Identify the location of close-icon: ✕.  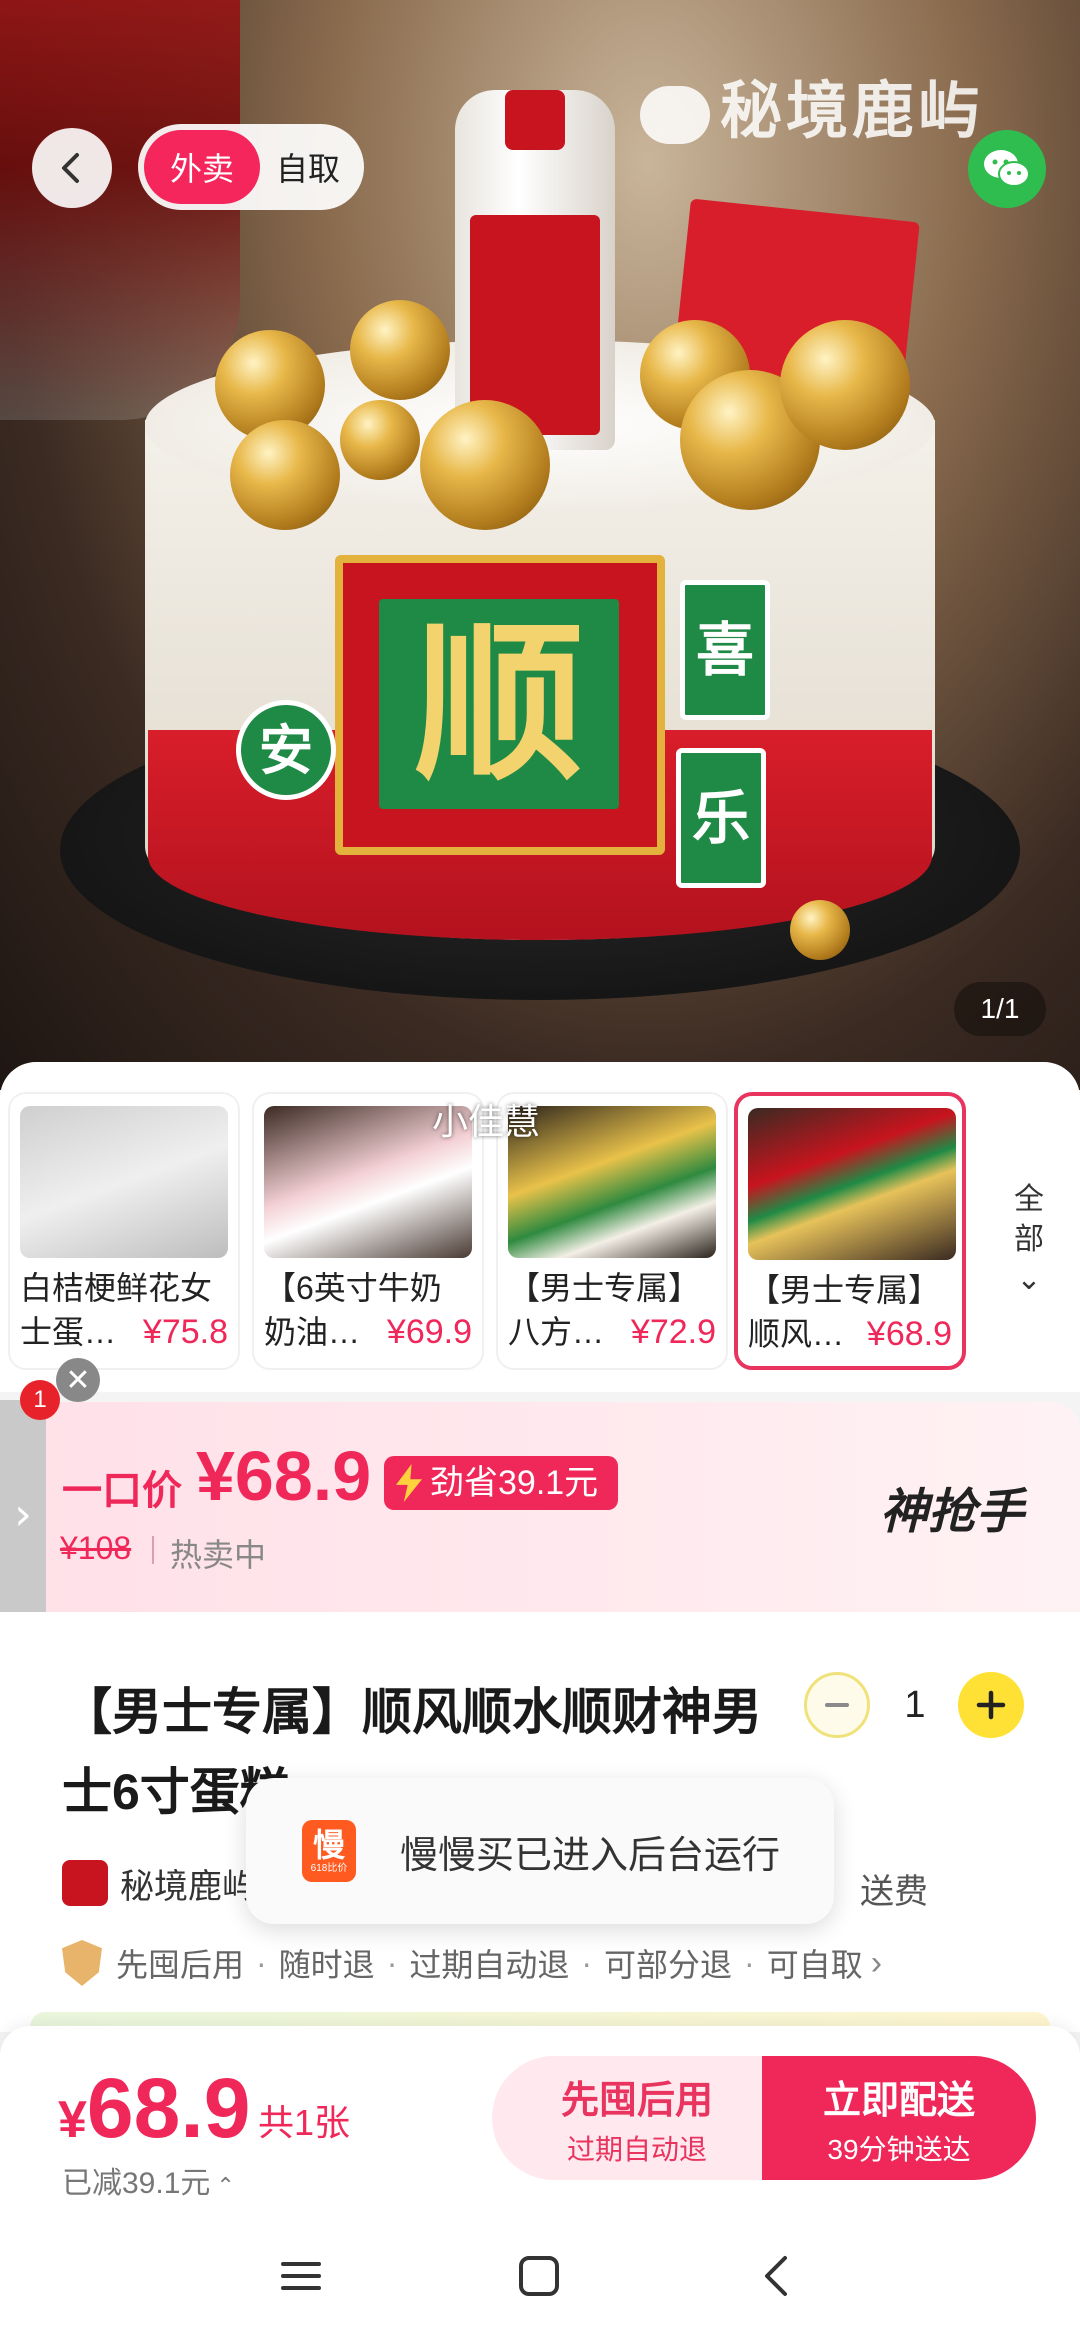
(78, 1380).